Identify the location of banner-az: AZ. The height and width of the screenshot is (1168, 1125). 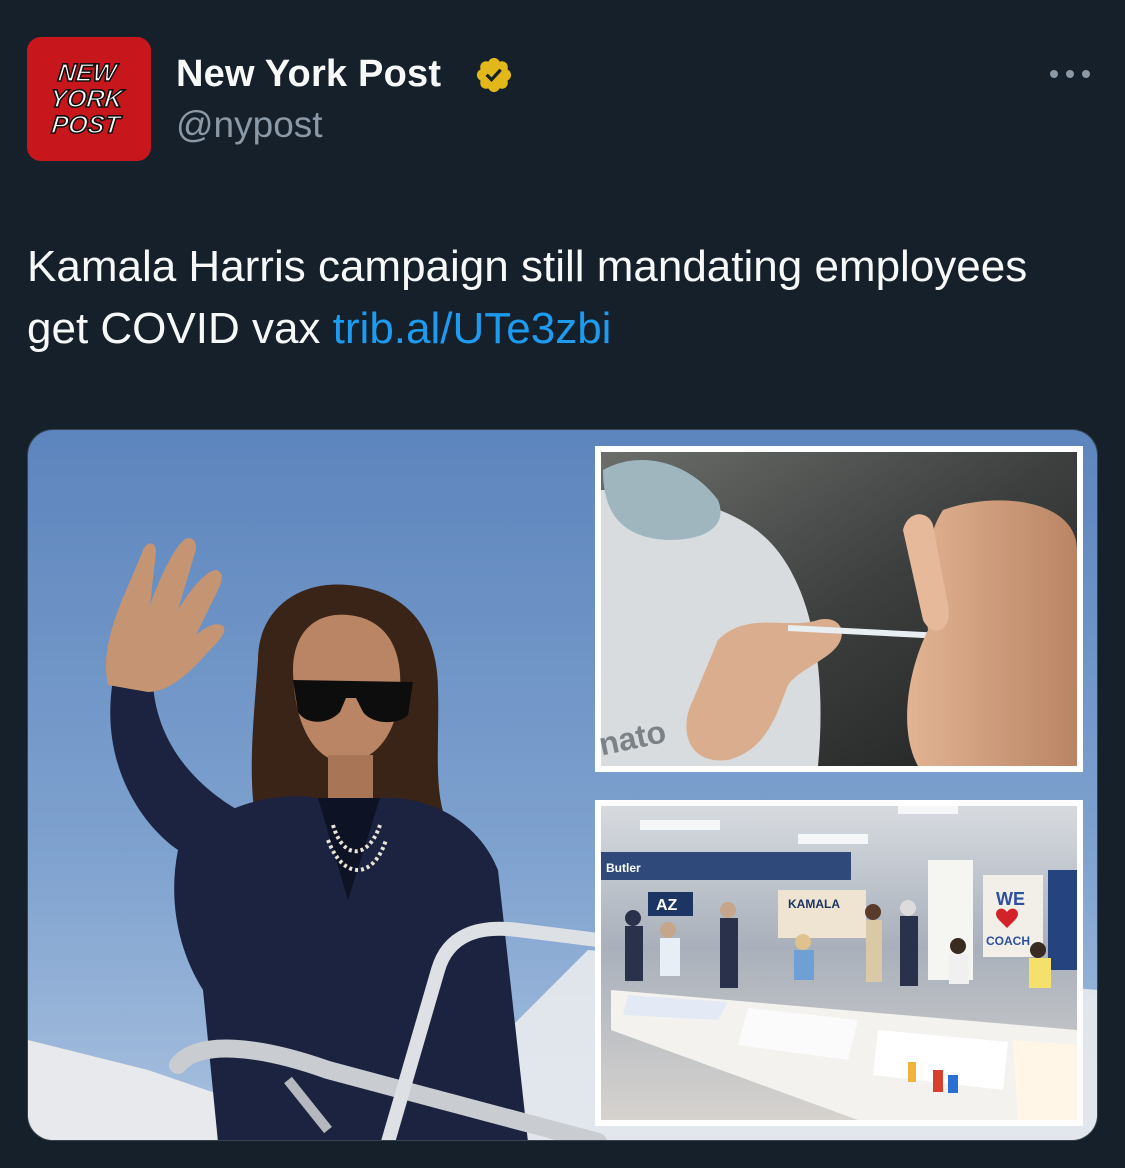
(667, 905).